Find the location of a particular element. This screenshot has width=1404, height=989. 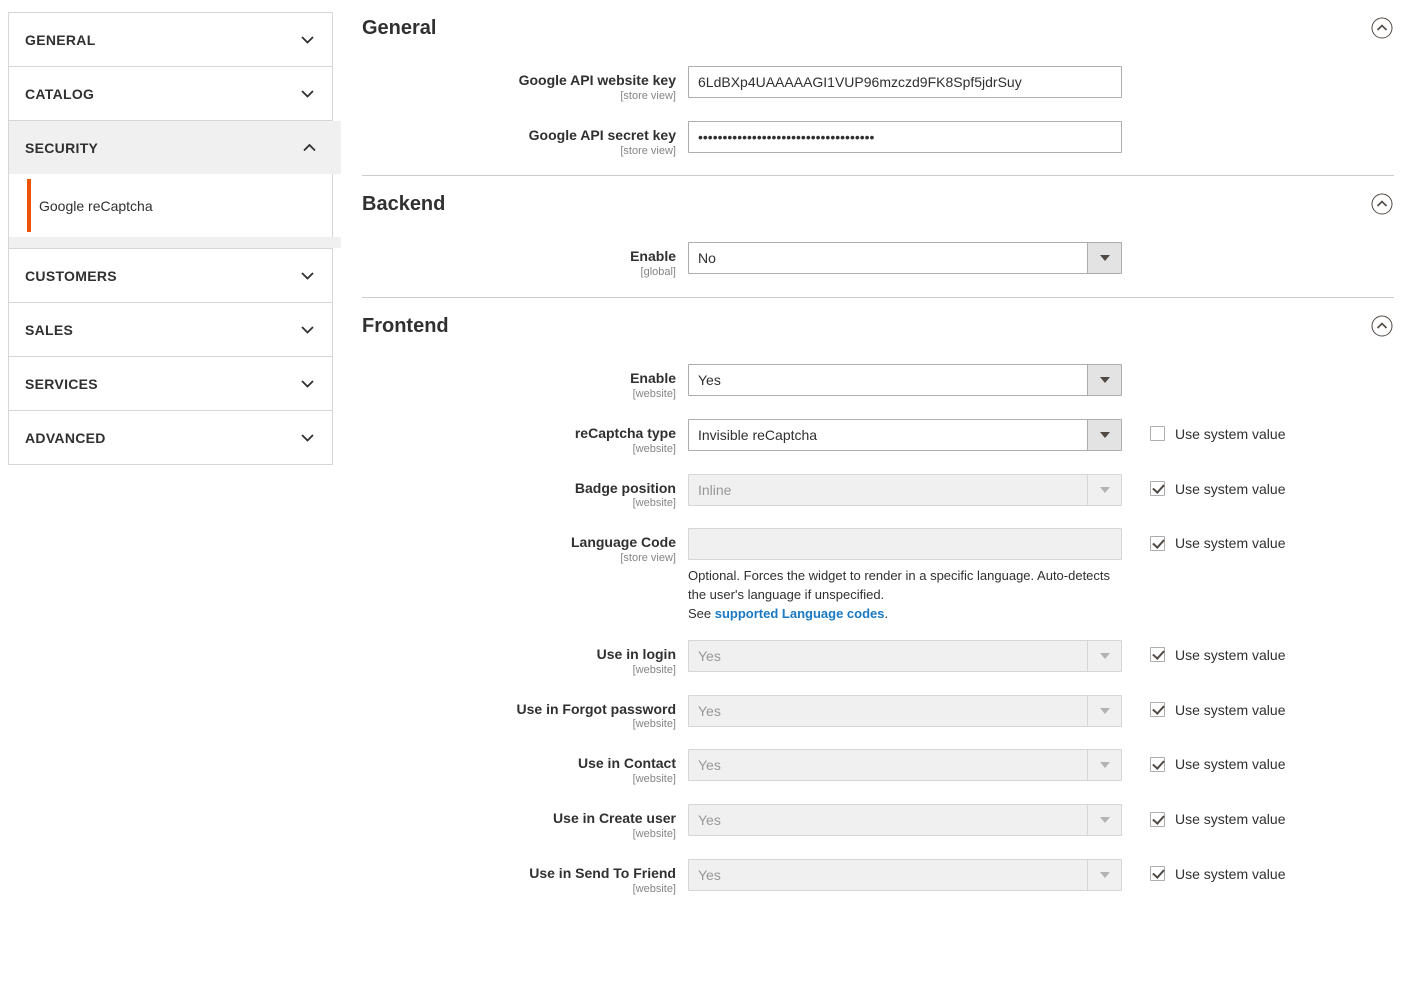

use-system-value-toggle-badge-position: Use system value is located at coordinates (1217, 485).